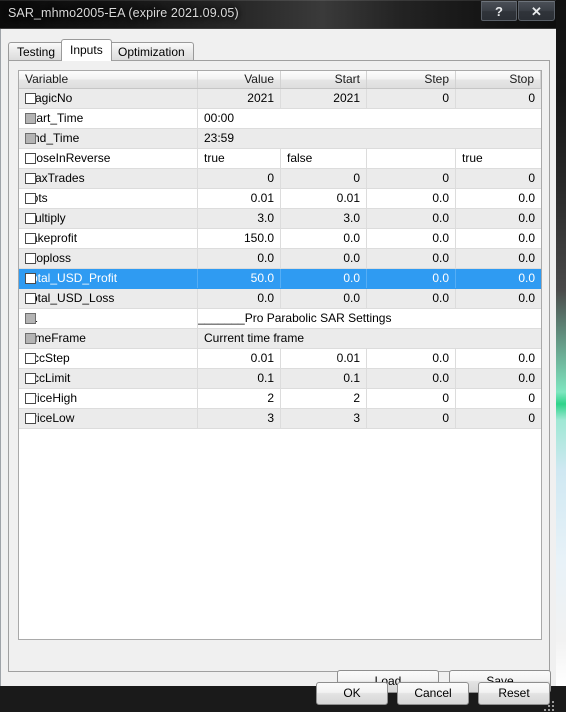 This screenshot has height=712, width=566. What do you see at coordinates (108, 198) in the screenshot?
I see `grid-cell-variable: Lots` at bounding box center [108, 198].